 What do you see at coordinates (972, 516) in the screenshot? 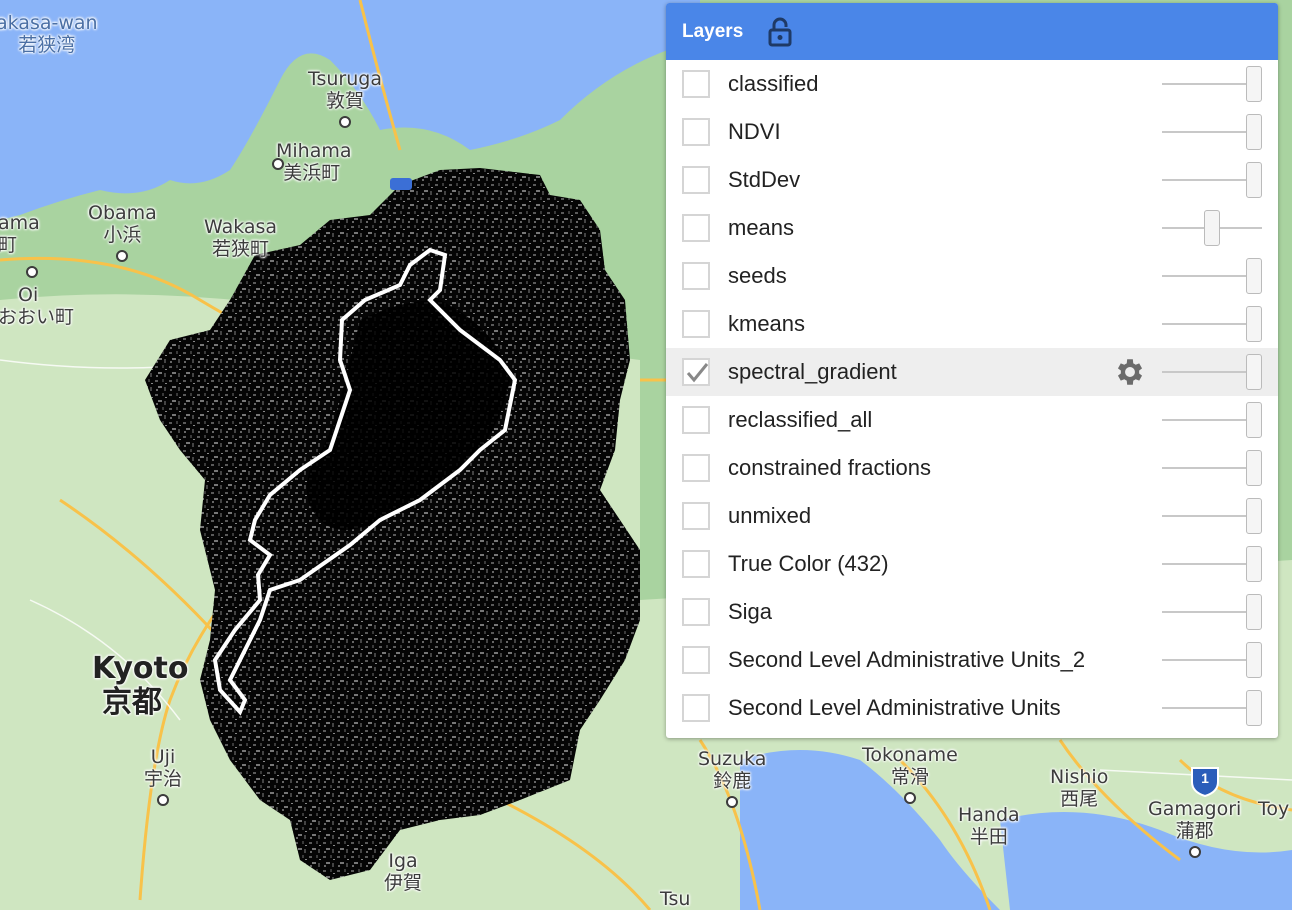
I see `layer-row: unmixed` at bounding box center [972, 516].